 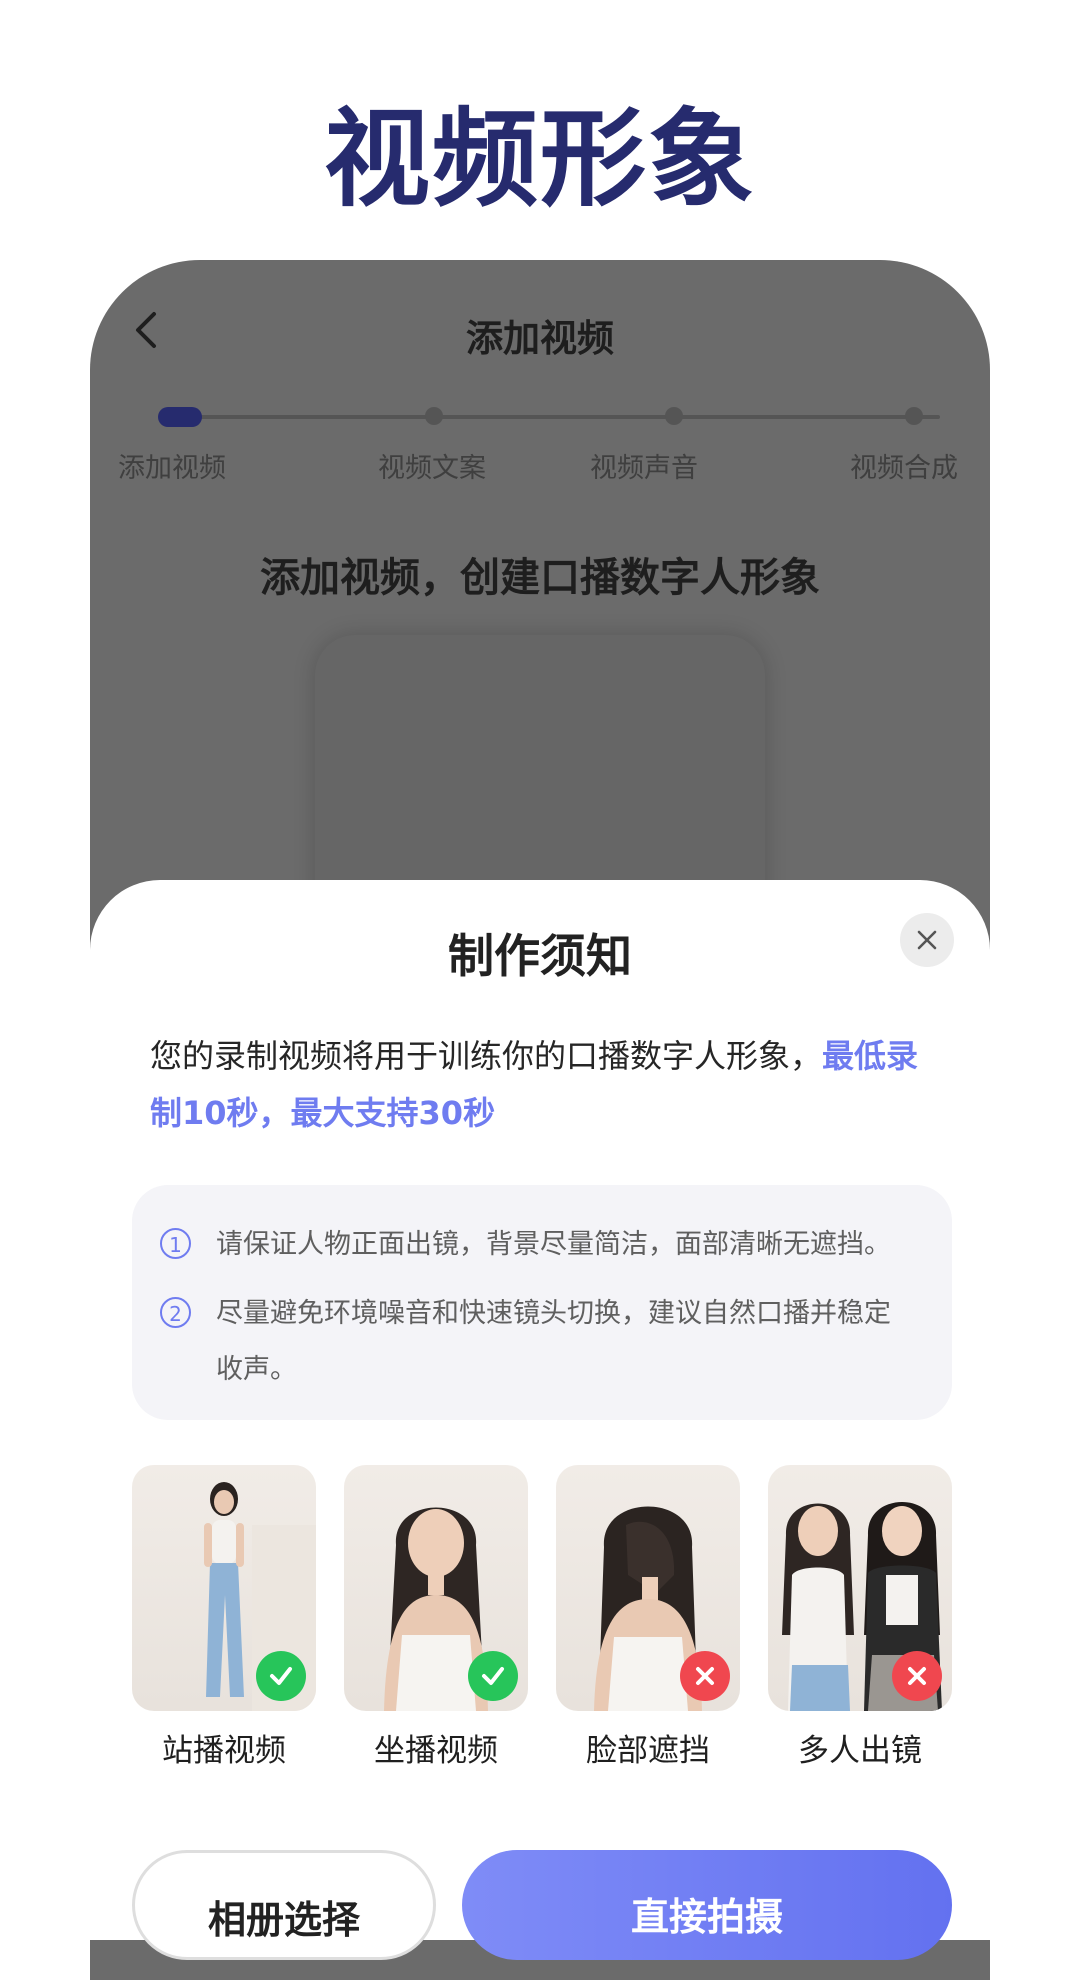 I want to click on example-gallery: 站播视频 坐播视频 脸部遮挡 多人出镜, so click(x=542, y=1625).